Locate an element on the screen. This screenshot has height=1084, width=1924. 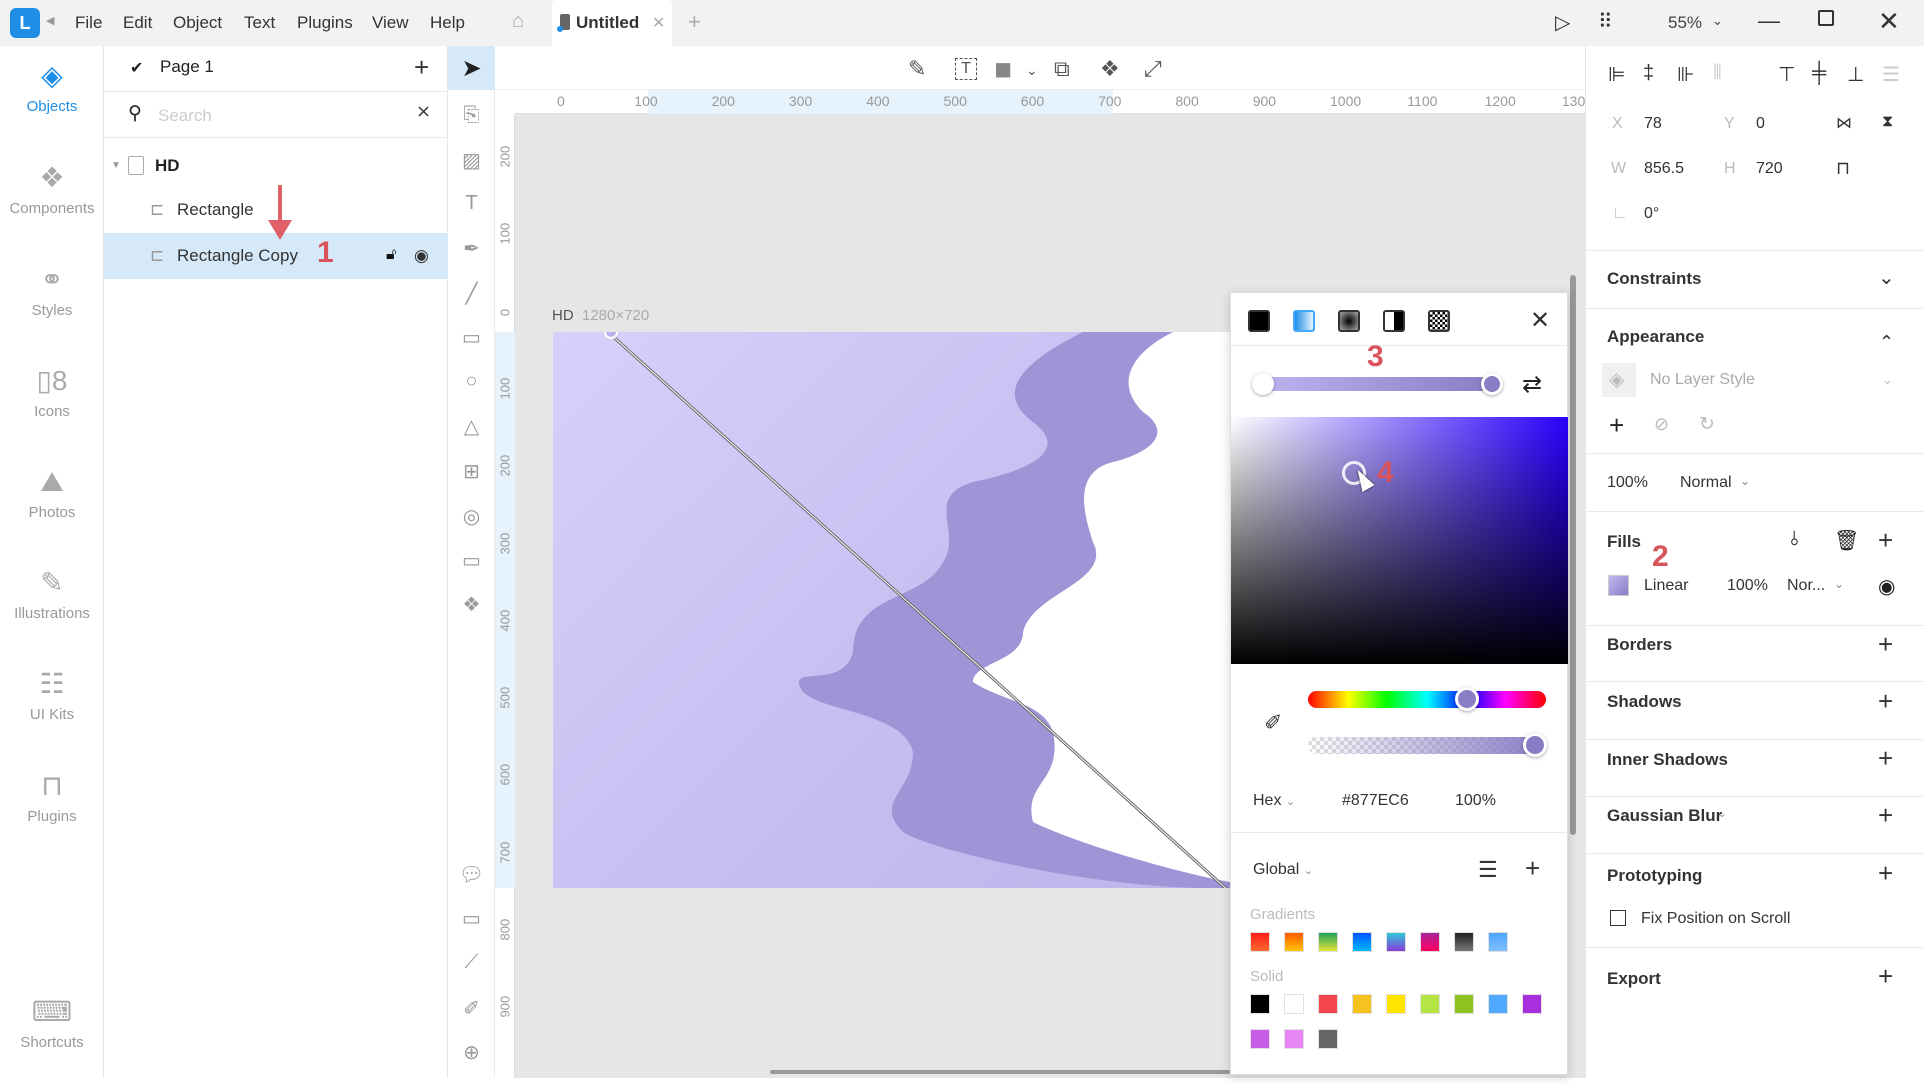
menu-text: Text is located at coordinates (259, 23).